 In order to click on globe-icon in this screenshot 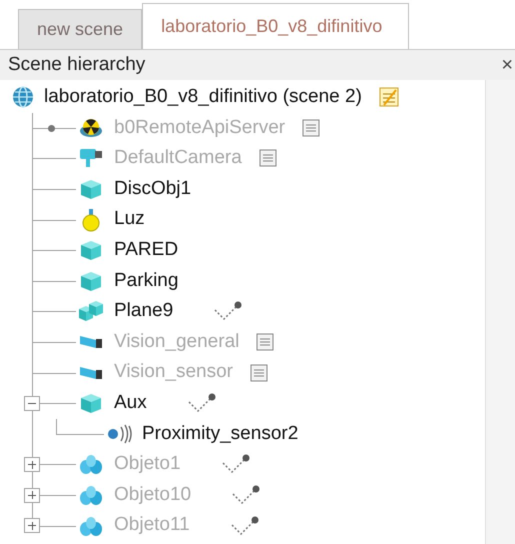, I will do `click(23, 97)`.